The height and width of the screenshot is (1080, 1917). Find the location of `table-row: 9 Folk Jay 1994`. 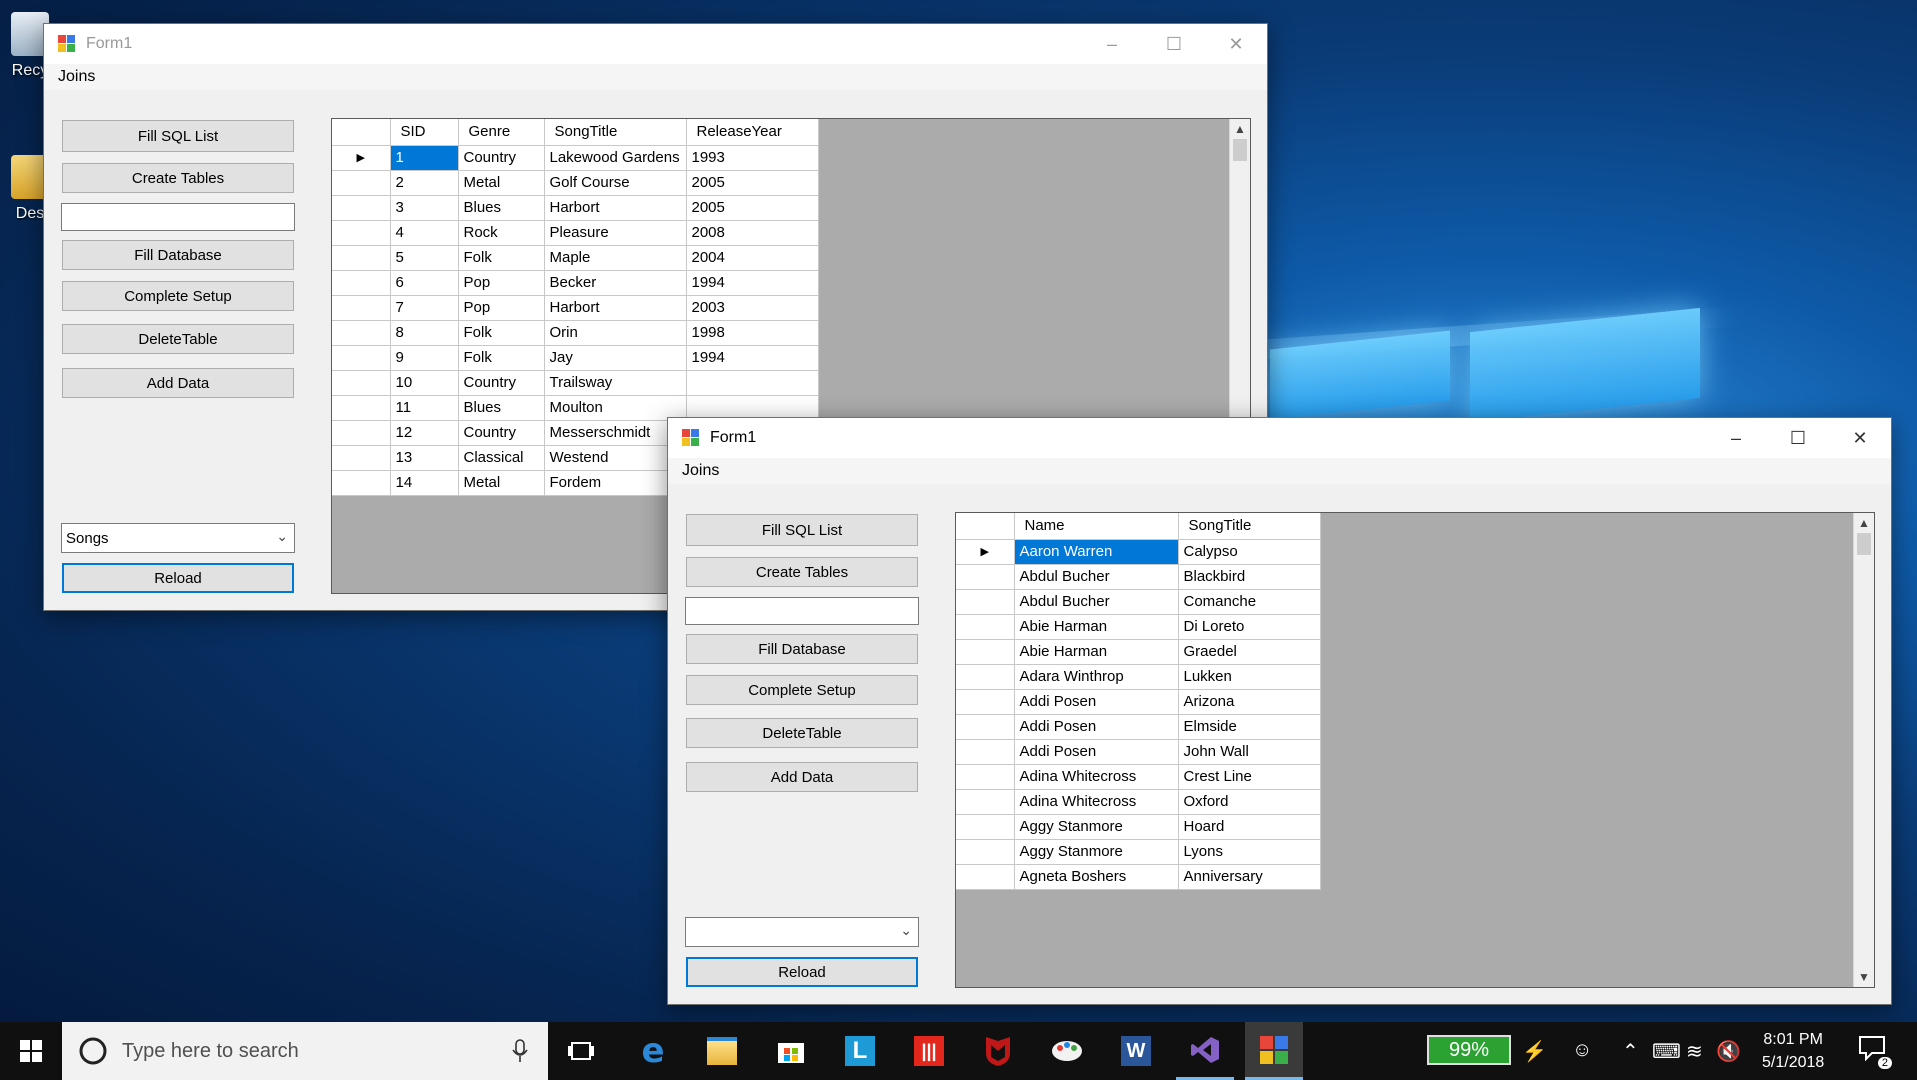

table-row: 9 Folk Jay 1994 is located at coordinates (575, 358).